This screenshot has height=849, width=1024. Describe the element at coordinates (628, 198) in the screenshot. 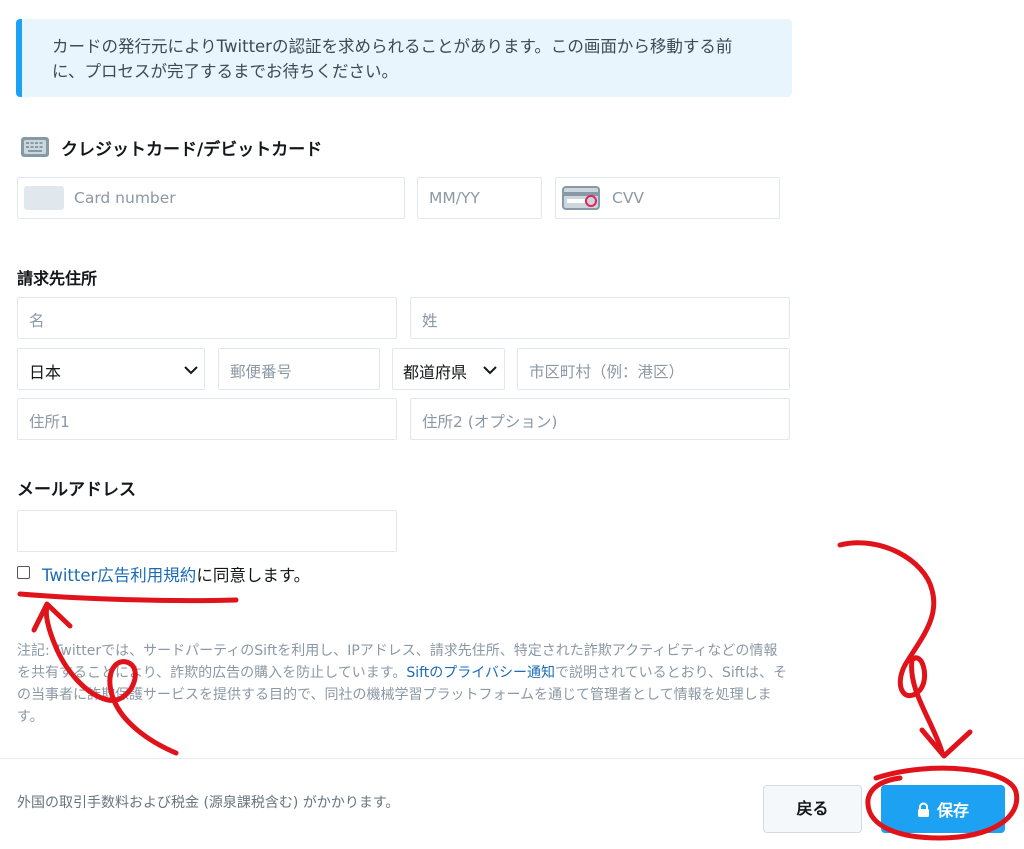

I see `cvv-placeholder: CVV` at that location.